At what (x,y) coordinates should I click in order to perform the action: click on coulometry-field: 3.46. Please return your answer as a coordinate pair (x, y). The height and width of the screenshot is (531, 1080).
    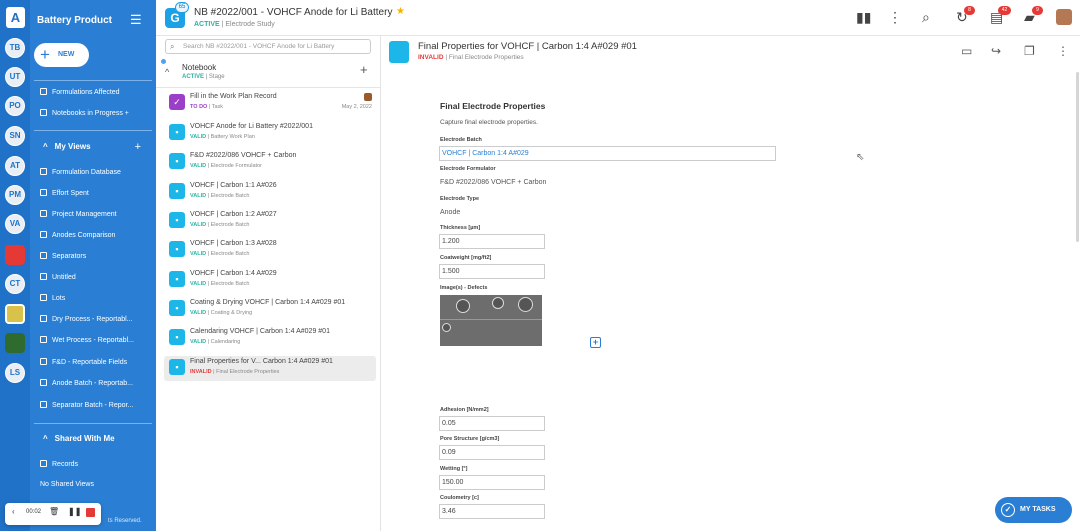
    Looking at the image, I should click on (492, 511).